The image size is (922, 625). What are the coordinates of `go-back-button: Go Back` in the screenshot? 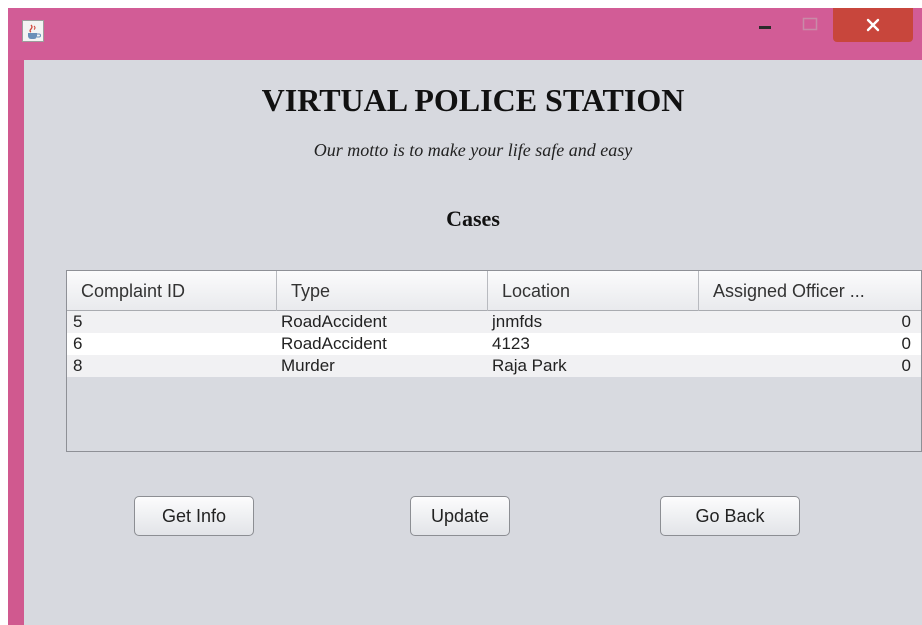 It's located at (730, 516).